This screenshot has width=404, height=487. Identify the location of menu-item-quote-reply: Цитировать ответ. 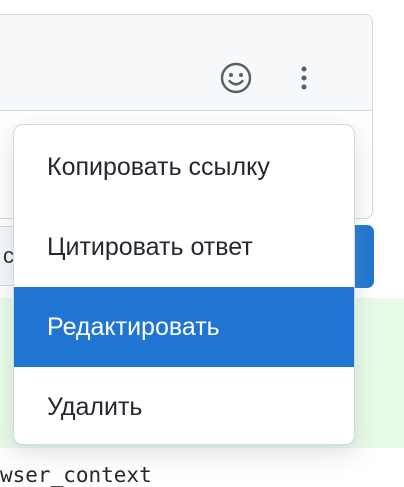
(184, 247).